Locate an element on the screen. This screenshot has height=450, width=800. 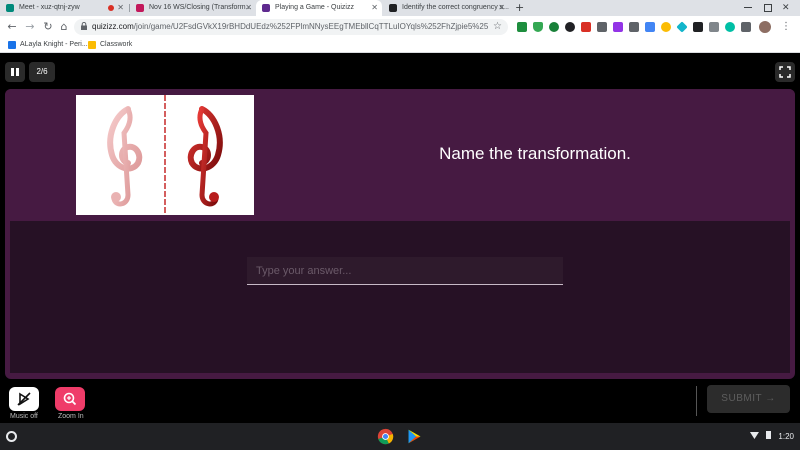
menu-dots-icon: ⋮ is located at coordinates (786, 27).